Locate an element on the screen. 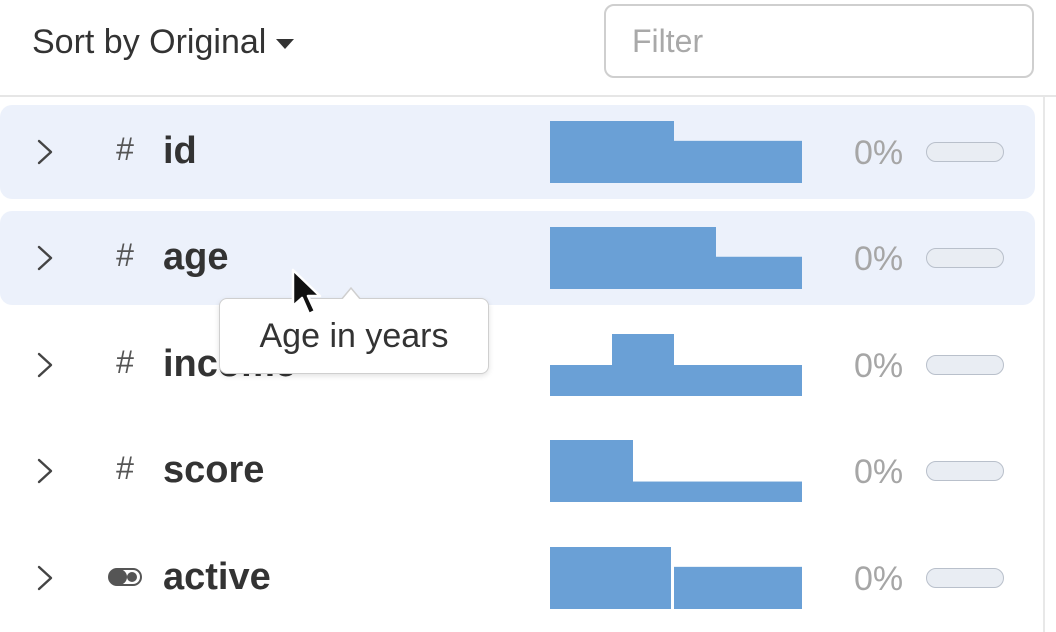 The height and width of the screenshot is (632, 1056). column-name: age is located at coordinates (196, 257).